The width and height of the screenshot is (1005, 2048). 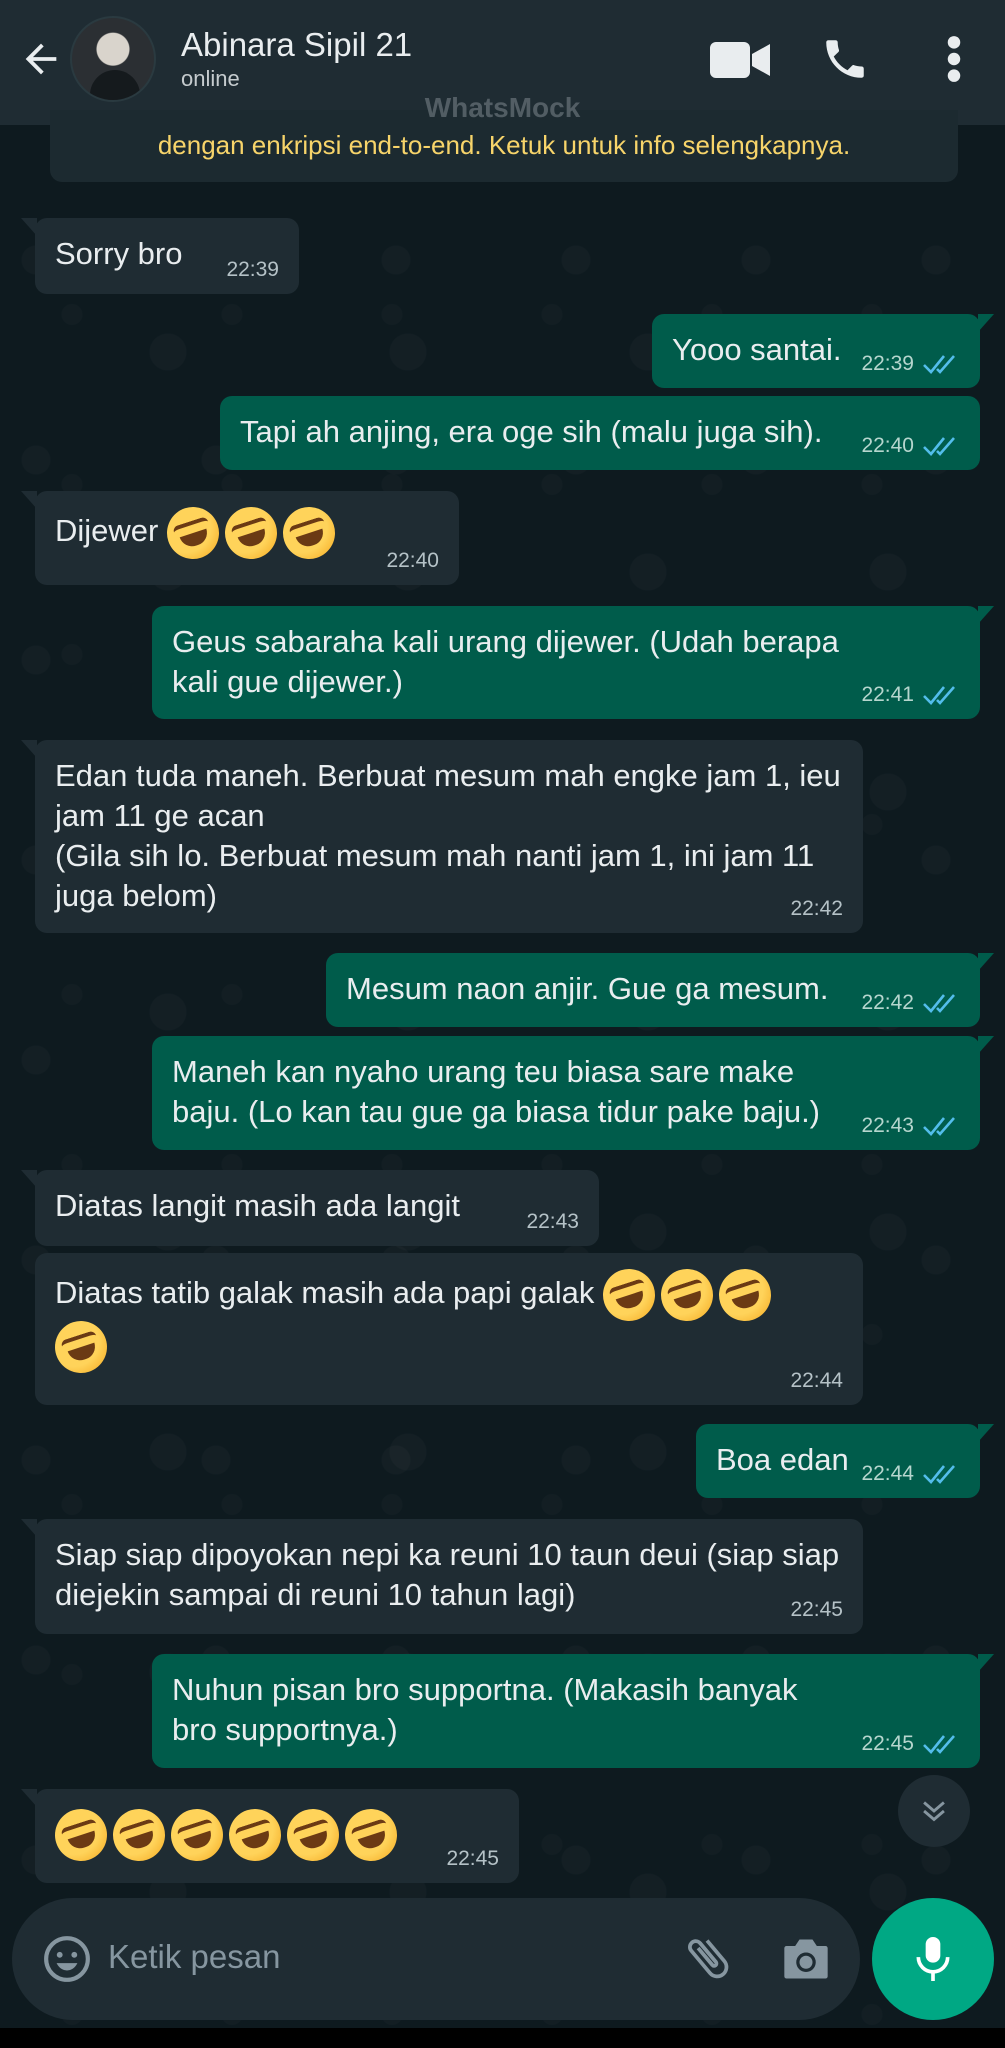 I want to click on message-text: Yooo santai., so click(x=757, y=349).